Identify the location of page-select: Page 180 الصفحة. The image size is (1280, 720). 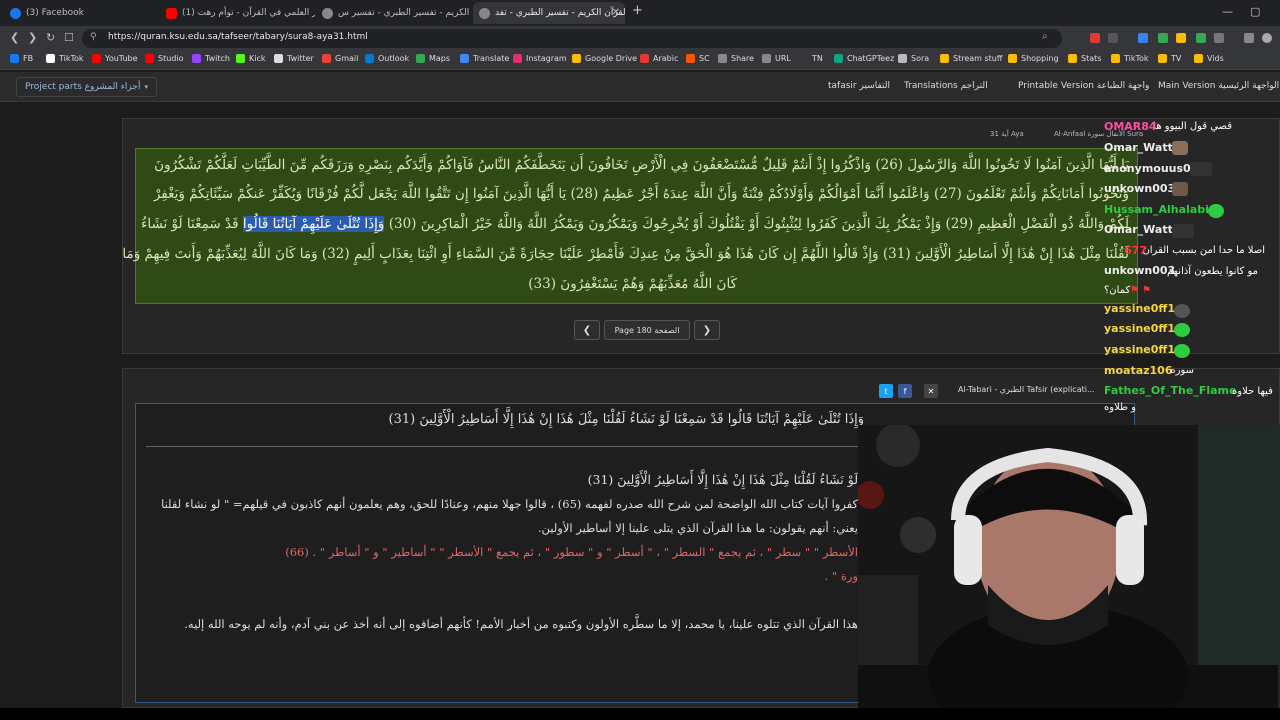
(647, 330).